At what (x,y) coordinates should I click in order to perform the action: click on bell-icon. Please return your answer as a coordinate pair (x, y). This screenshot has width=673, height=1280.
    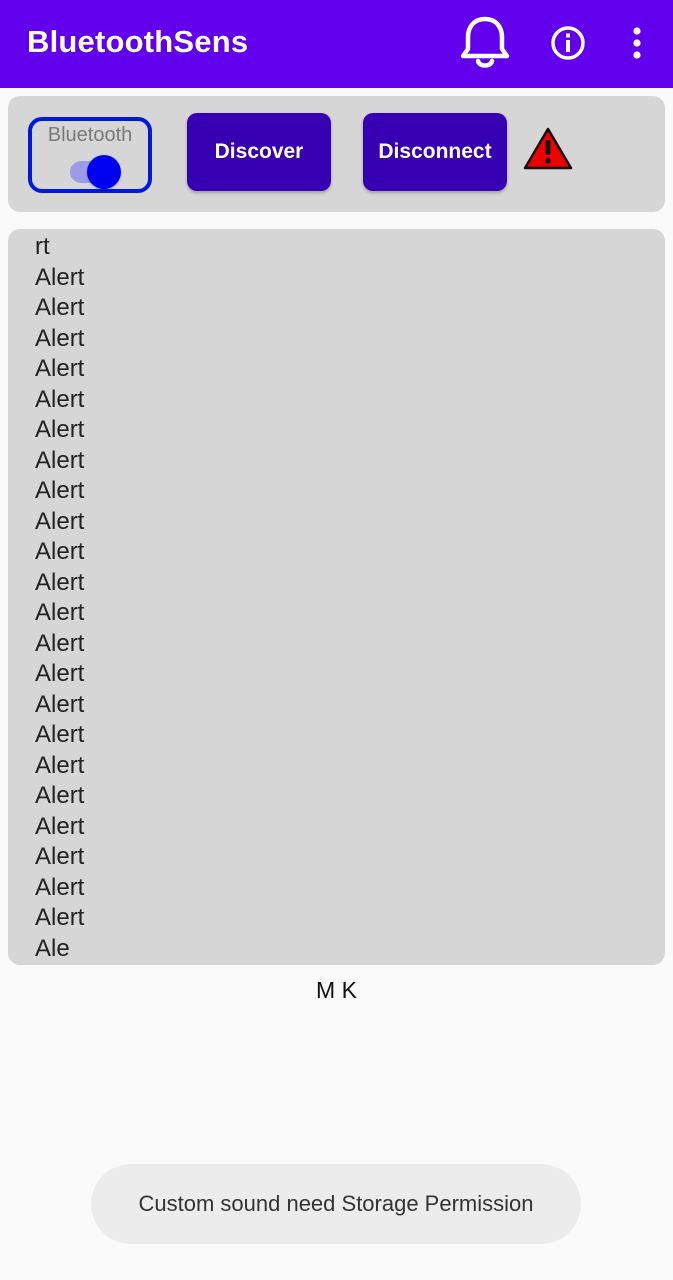
    Looking at the image, I should click on (485, 43).